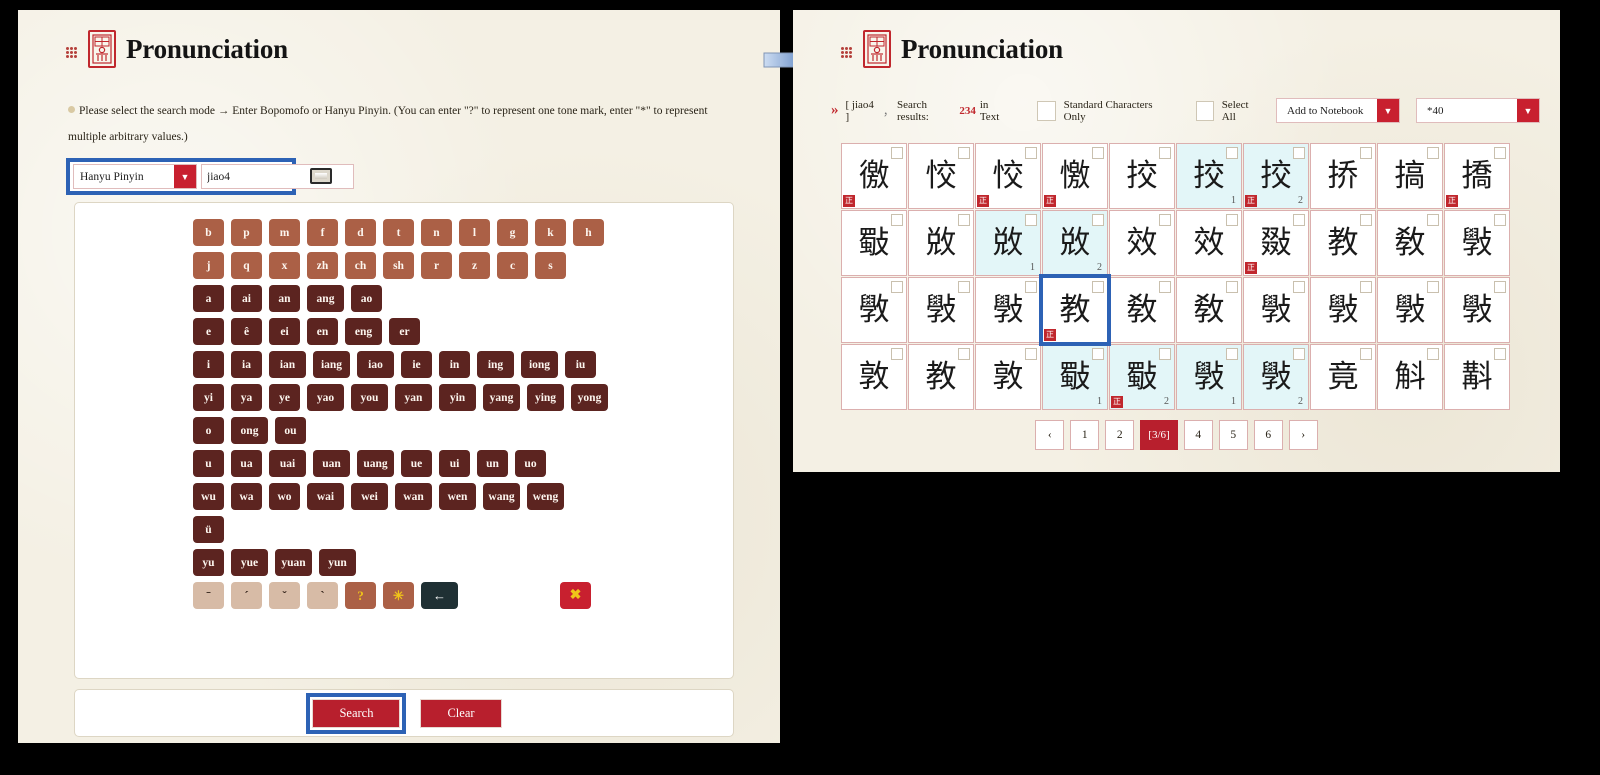 Image resolution: width=1600 pixels, height=775 pixels. Describe the element at coordinates (1477, 176) in the screenshot. I see `character-cell: 撟正` at that location.